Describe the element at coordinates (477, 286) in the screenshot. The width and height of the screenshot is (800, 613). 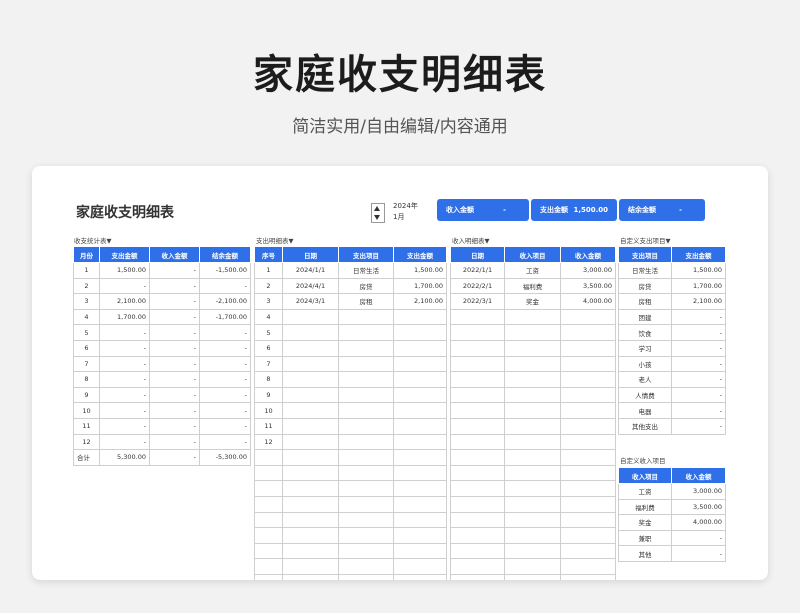
I see `table-cell: 2022/2/1` at that location.